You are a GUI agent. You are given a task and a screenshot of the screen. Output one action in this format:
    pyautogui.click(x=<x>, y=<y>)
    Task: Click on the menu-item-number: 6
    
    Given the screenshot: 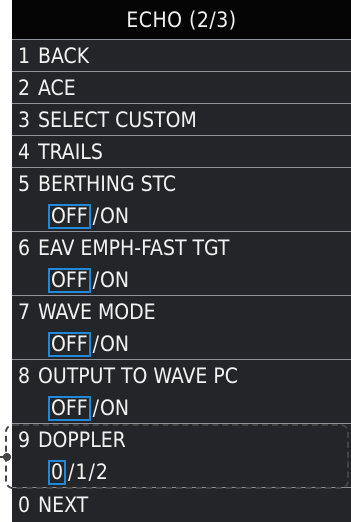 What is the action you would take?
    pyautogui.click(x=24, y=248)
    